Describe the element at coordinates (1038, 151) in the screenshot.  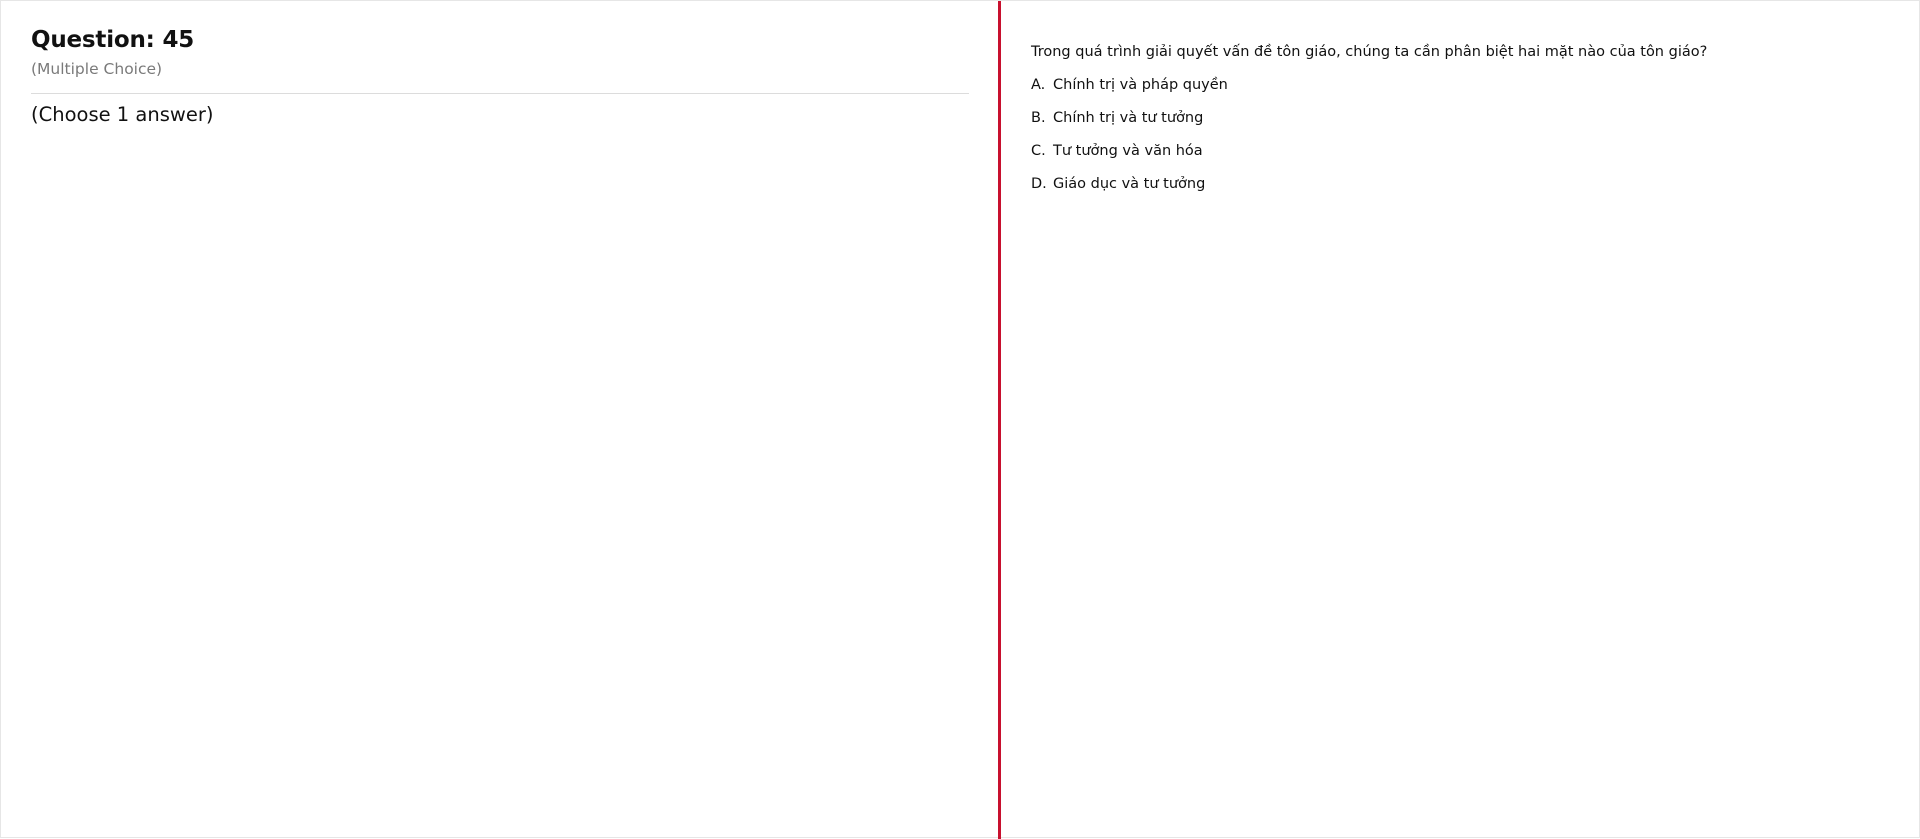
I see `option-letter: C.` at that location.